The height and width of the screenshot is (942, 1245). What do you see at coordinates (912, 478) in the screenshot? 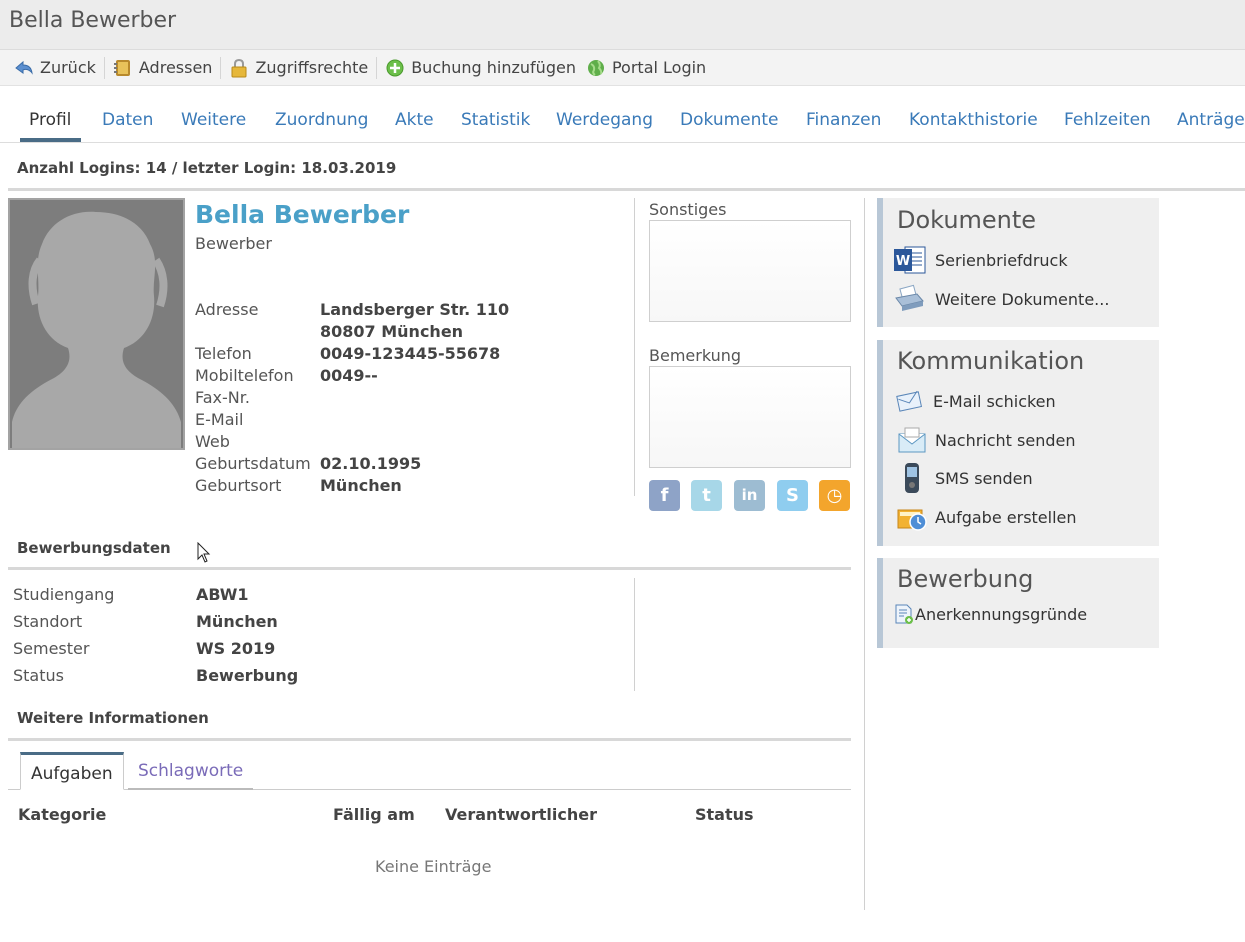
I see `mobile-phone-icon` at bounding box center [912, 478].